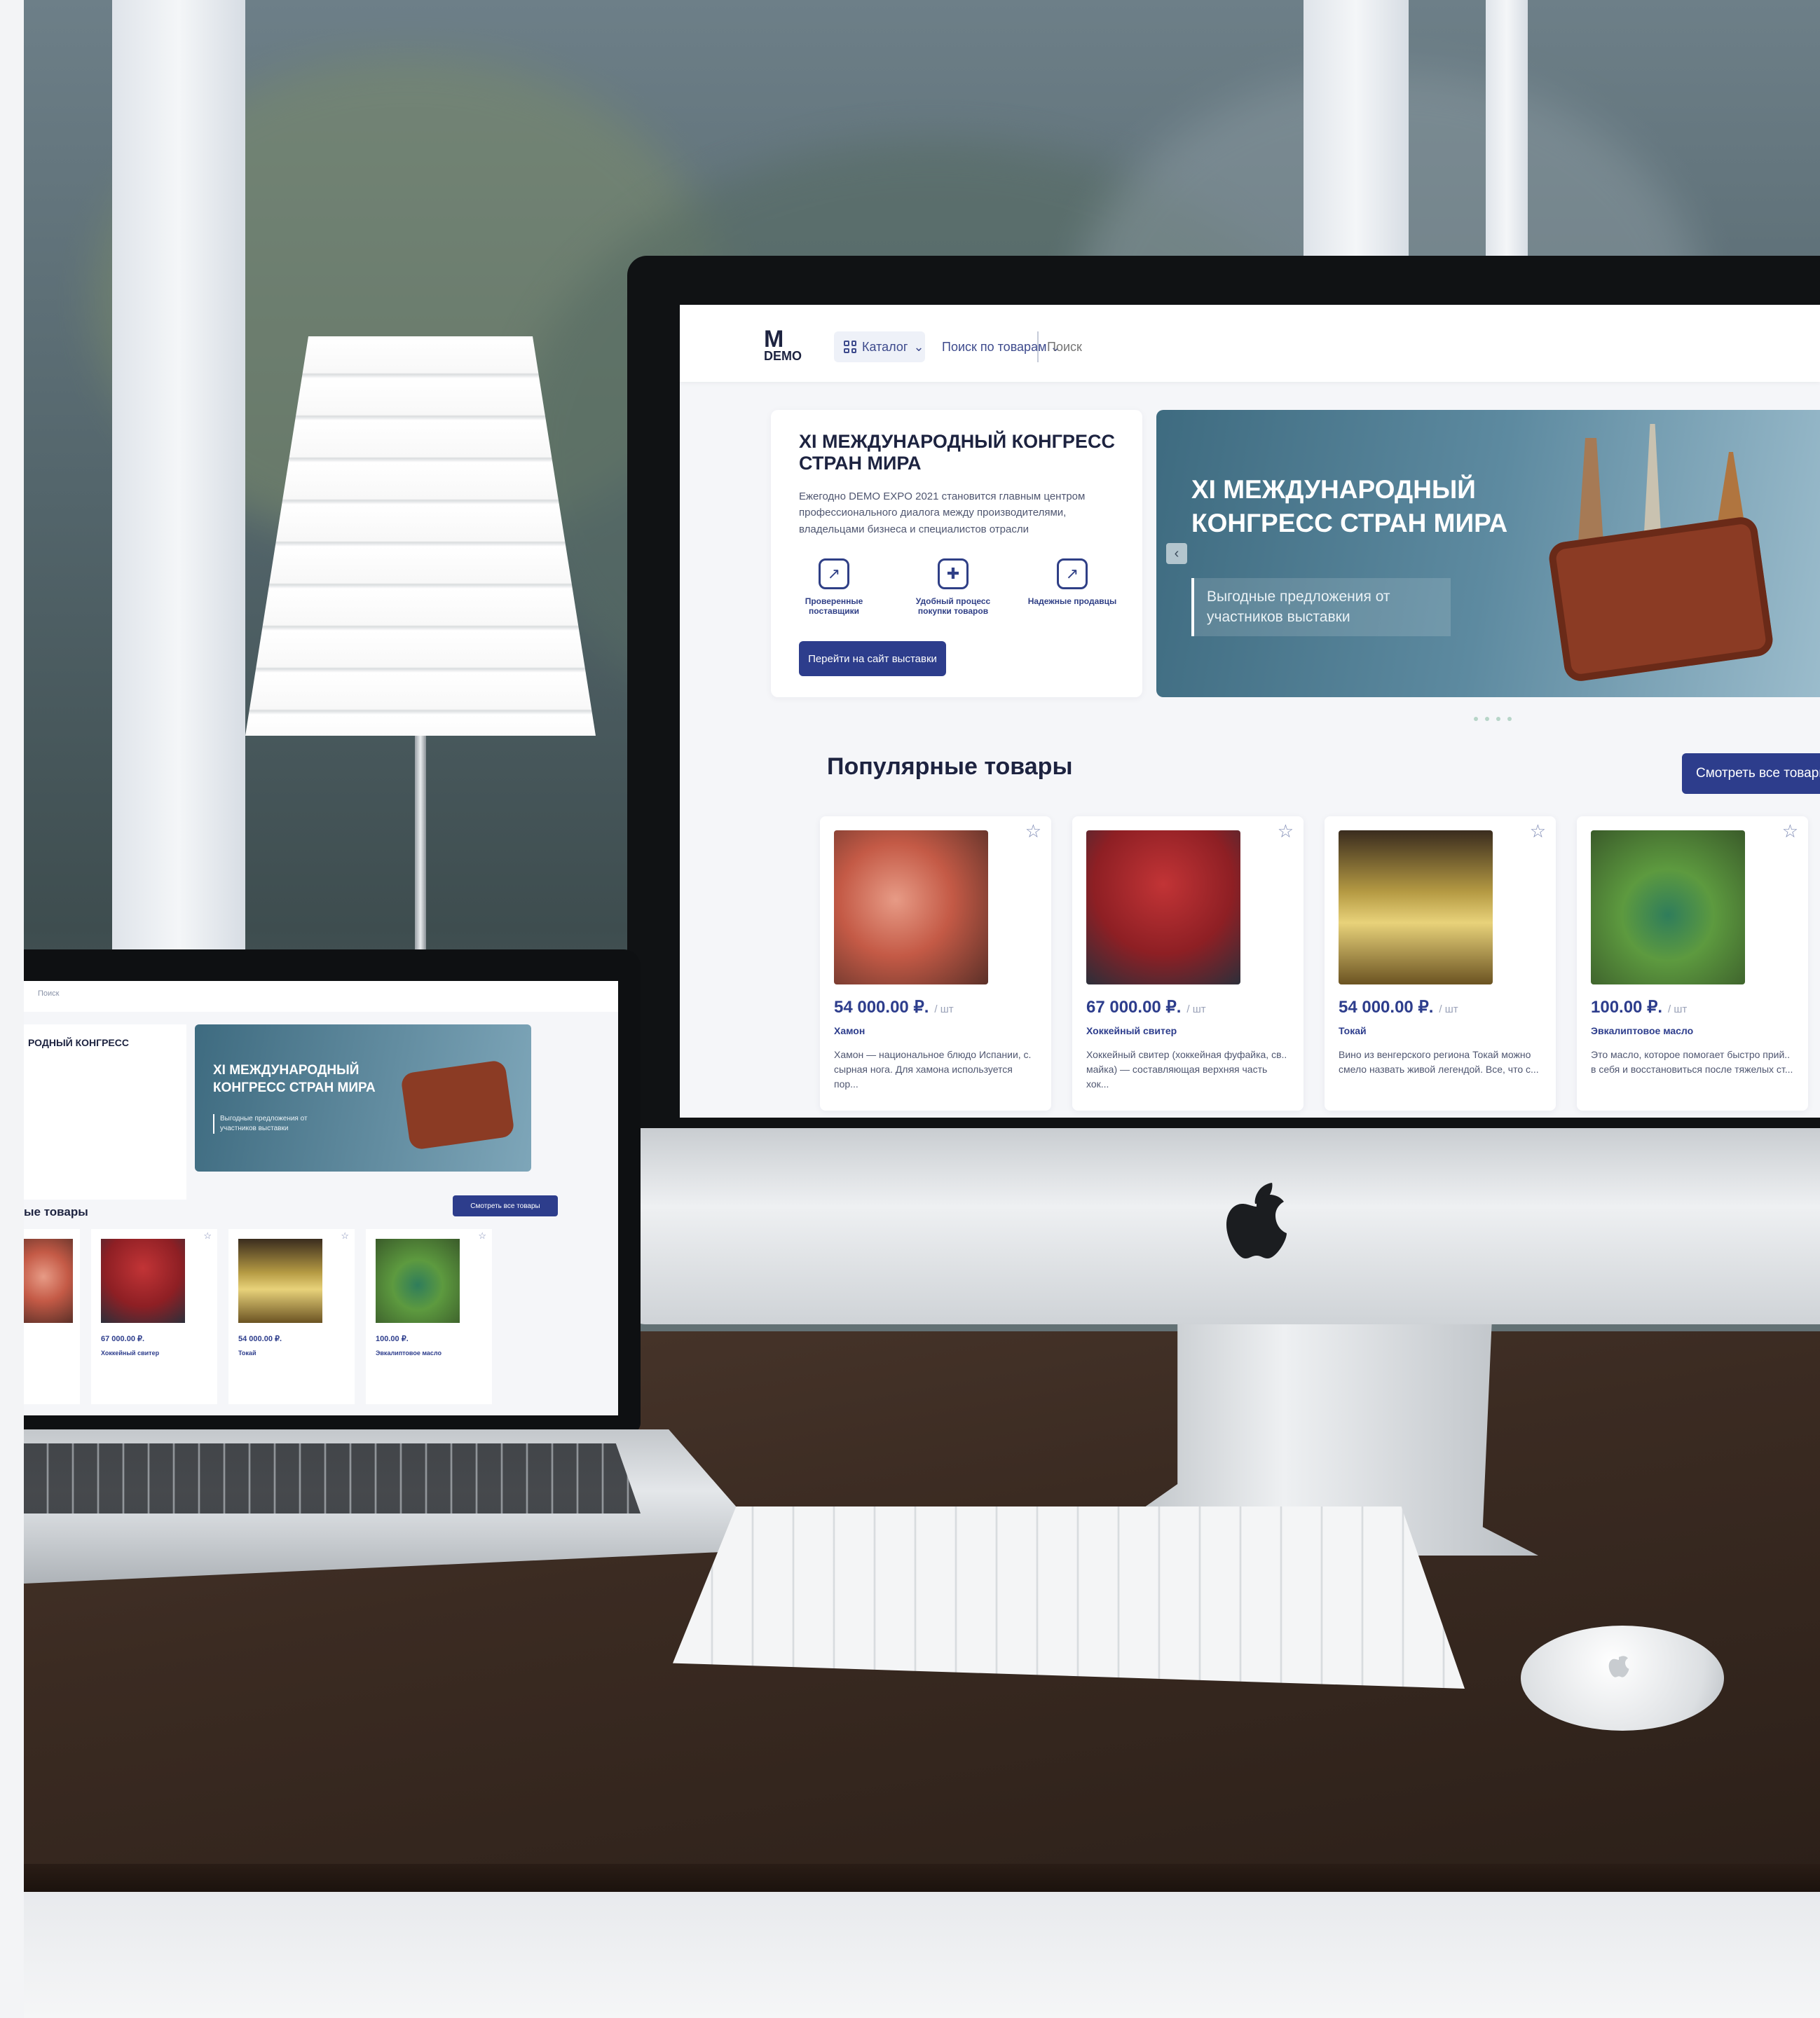 The height and width of the screenshot is (2018, 1820). I want to click on product-price: 67 000.00 ₽. / шт, so click(1146, 1007).